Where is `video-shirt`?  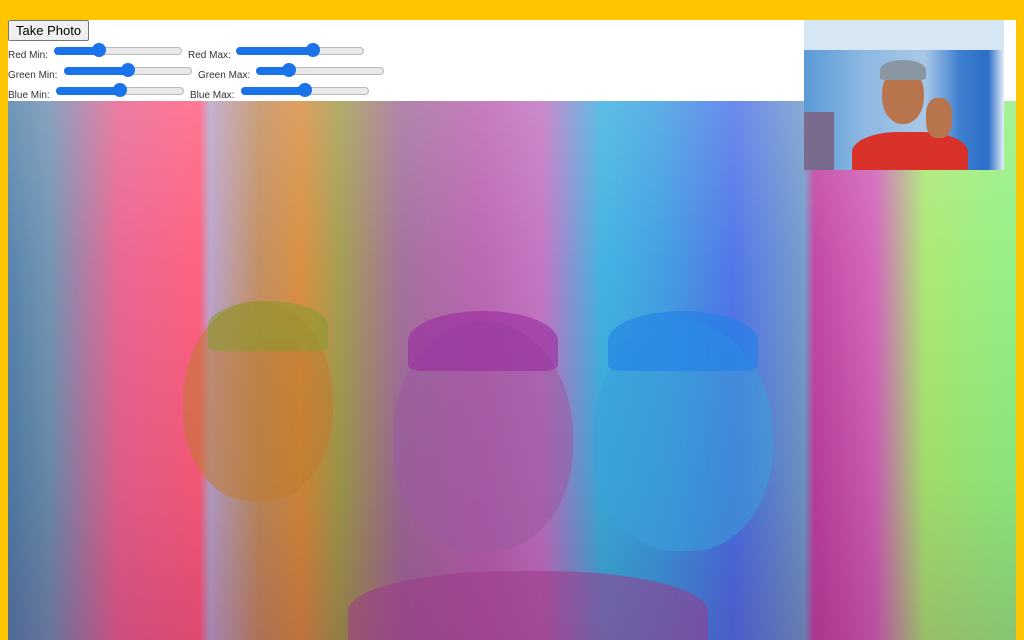 video-shirt is located at coordinates (910, 151).